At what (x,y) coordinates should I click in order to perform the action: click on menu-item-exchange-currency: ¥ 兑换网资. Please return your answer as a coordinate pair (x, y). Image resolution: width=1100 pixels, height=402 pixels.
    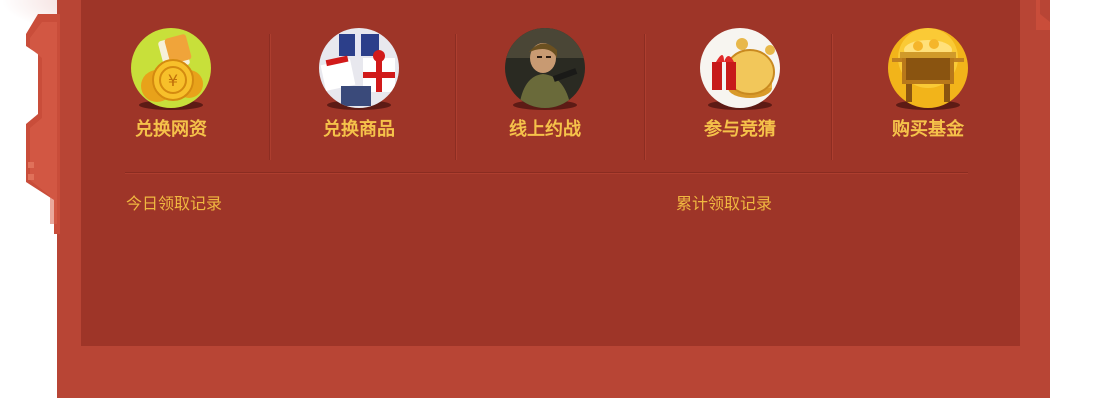
    Looking at the image, I should click on (171, 93).